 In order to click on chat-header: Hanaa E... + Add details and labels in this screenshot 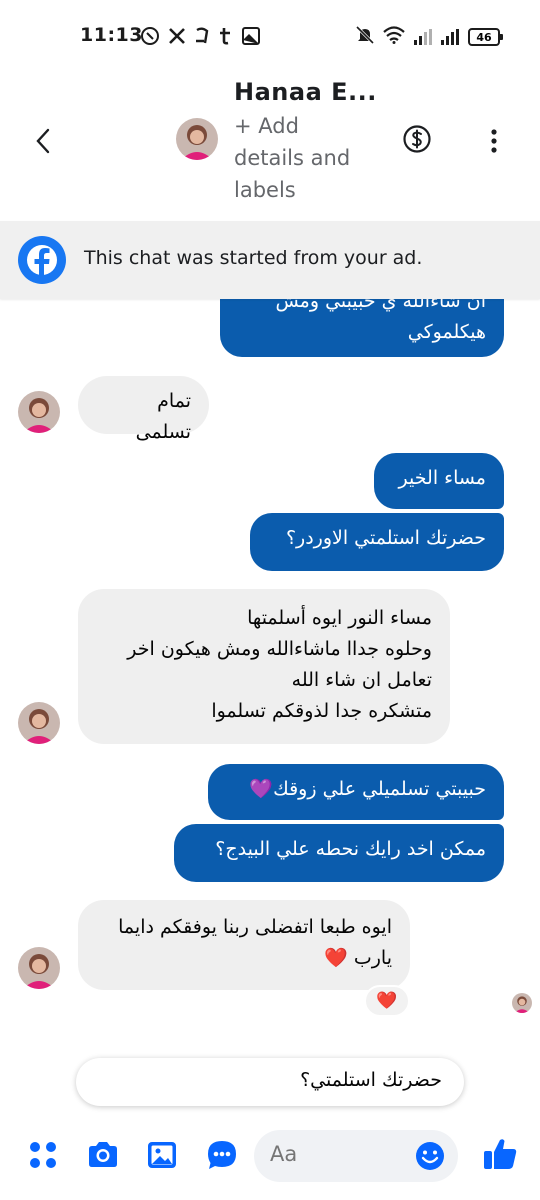, I will do `click(270, 146)`.